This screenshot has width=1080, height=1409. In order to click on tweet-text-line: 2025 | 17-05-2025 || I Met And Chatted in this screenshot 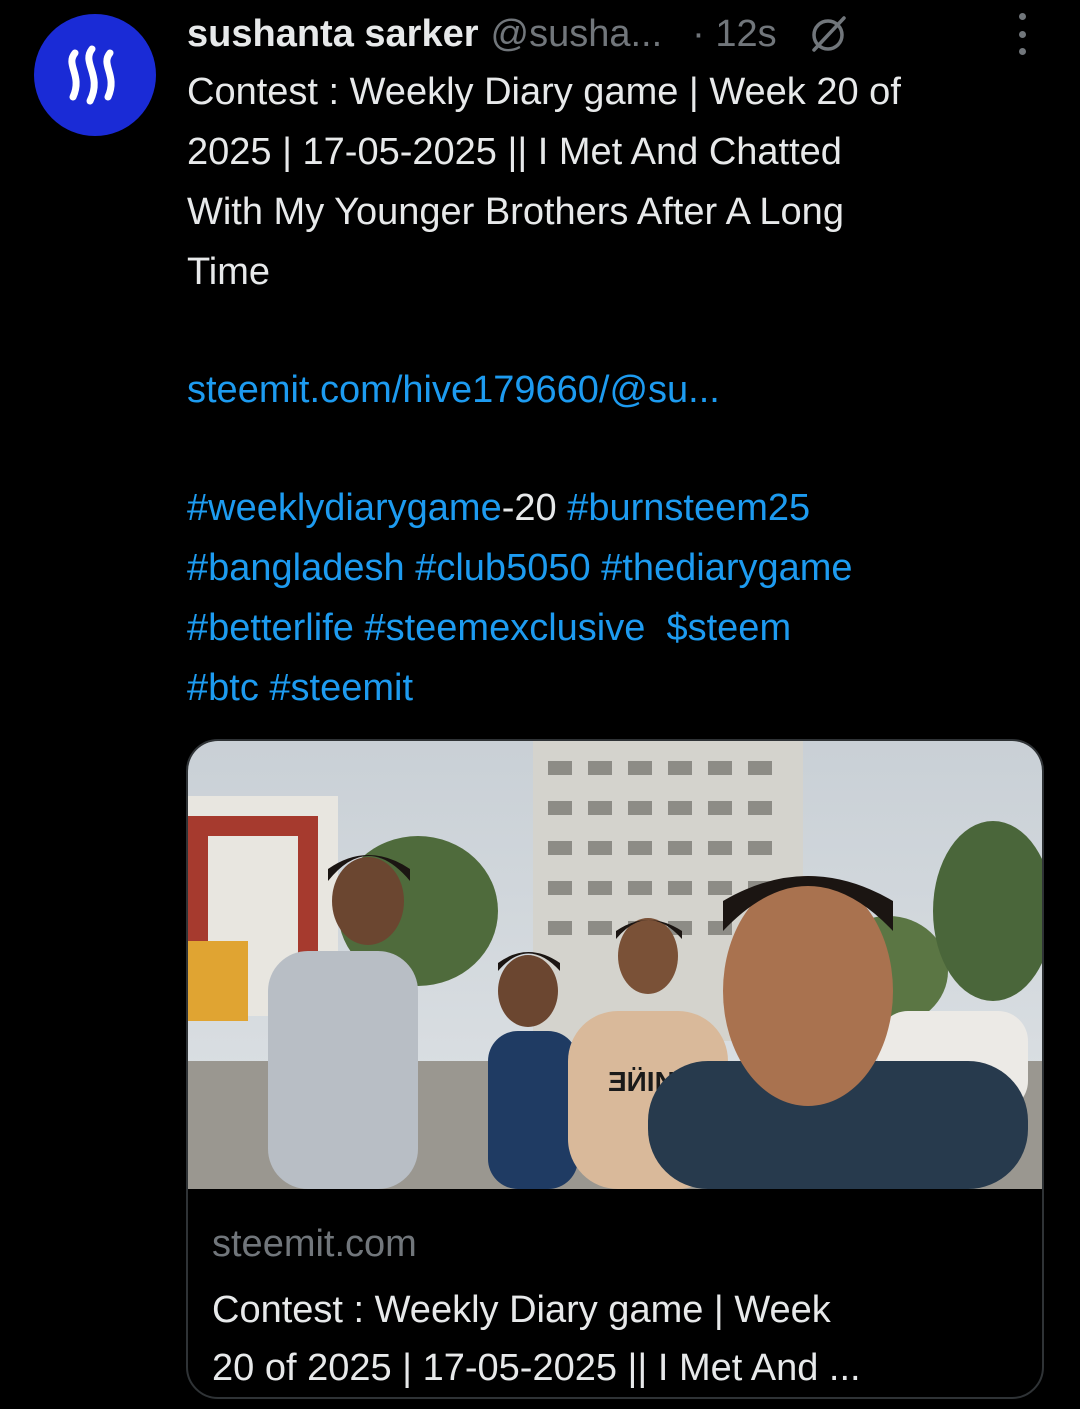, I will do `click(514, 152)`.